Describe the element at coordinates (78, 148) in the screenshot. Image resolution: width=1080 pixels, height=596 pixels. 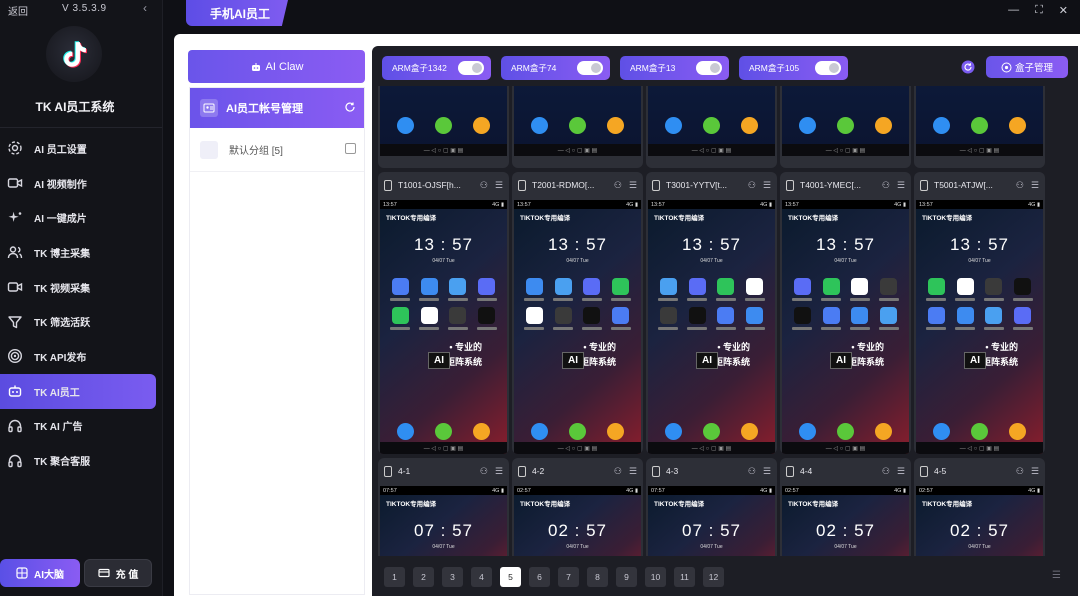
I see `sidebar-item-ai-settings: AI 员工设置` at that location.